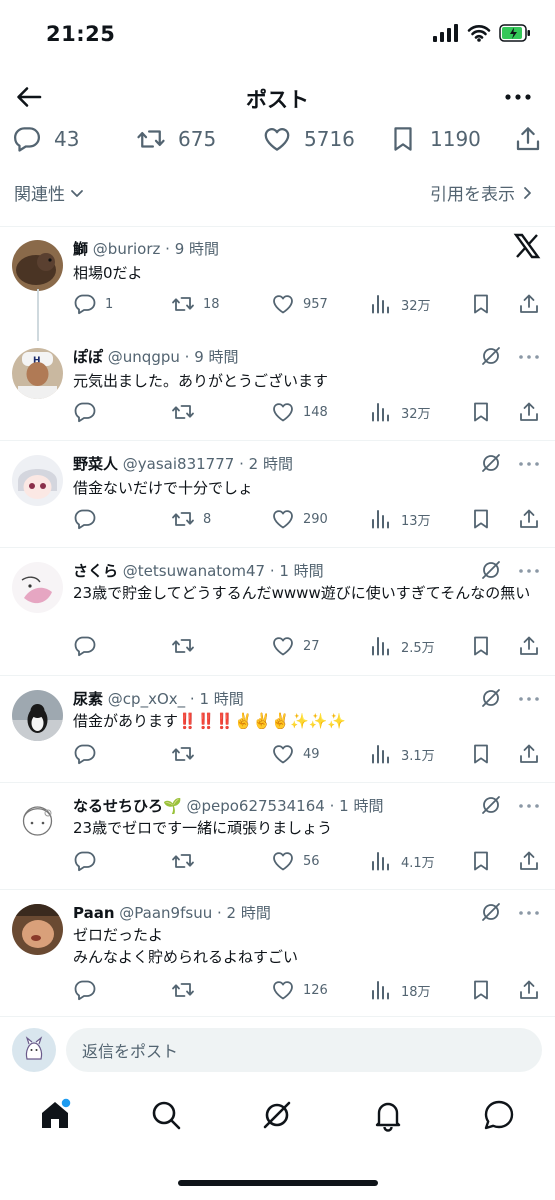 The height and width of the screenshot is (1200, 555). What do you see at coordinates (299, 990) in the screenshot?
I see `like-button: 126` at bounding box center [299, 990].